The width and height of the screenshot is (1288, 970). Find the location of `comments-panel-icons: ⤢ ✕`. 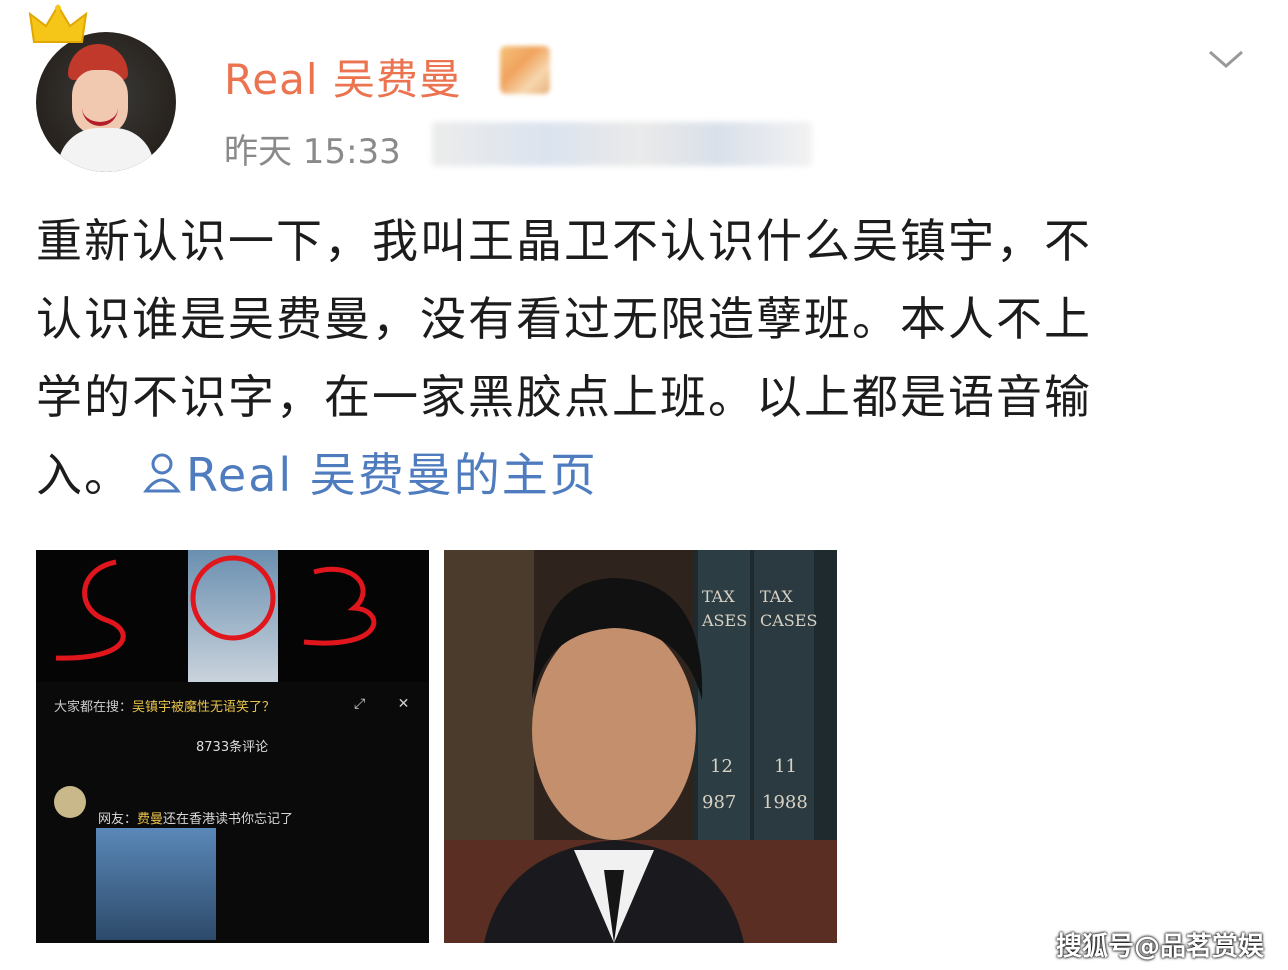

comments-panel-icons: ⤢ ✕ is located at coordinates (381, 704).